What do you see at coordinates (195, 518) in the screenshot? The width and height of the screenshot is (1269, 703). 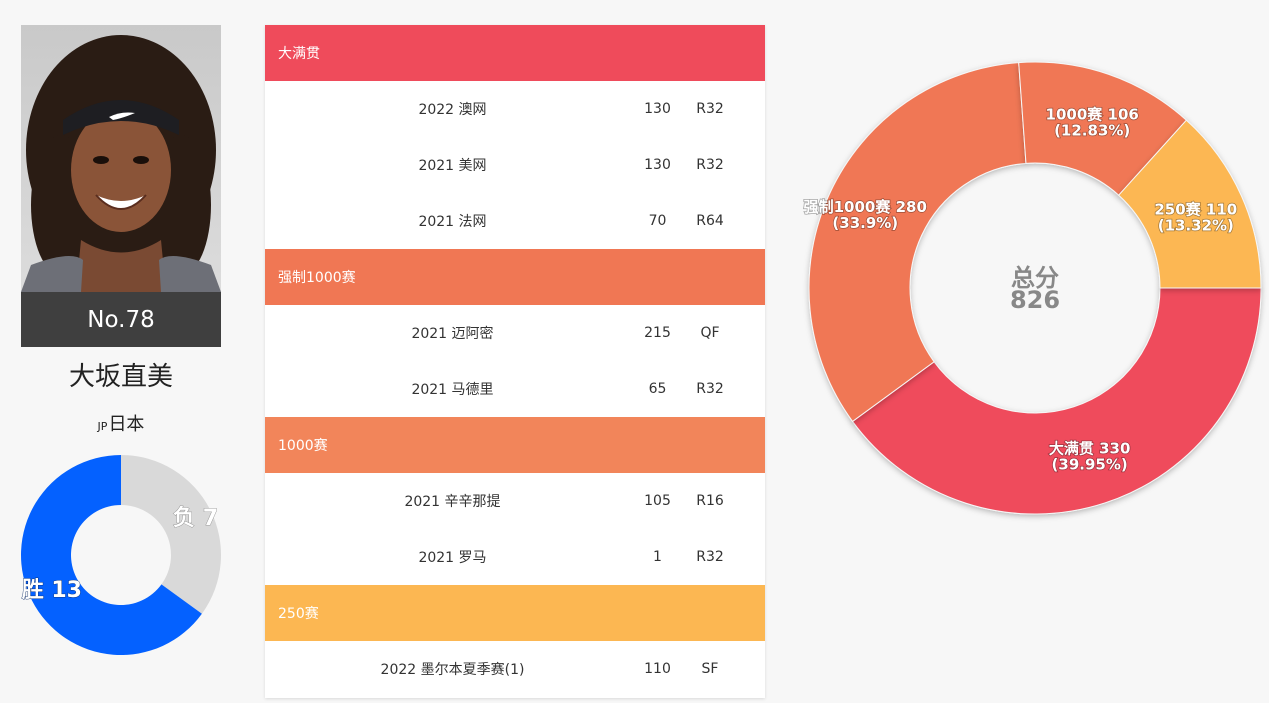 I see `losses-label: 负 7` at bounding box center [195, 518].